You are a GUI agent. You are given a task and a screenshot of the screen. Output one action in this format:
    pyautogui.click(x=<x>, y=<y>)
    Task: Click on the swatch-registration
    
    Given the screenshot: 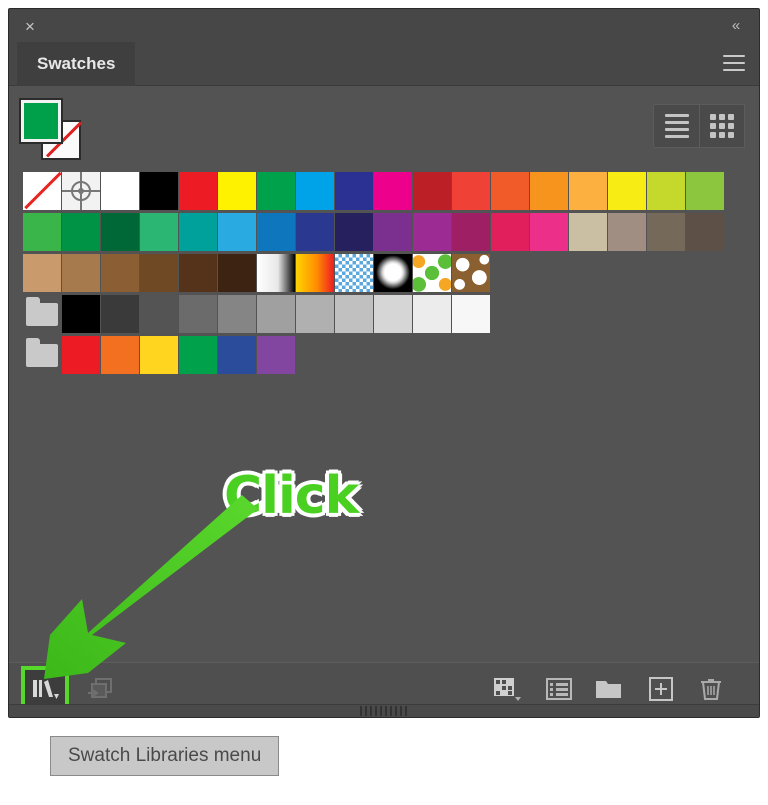 What is the action you would take?
    pyautogui.click(x=81, y=191)
    